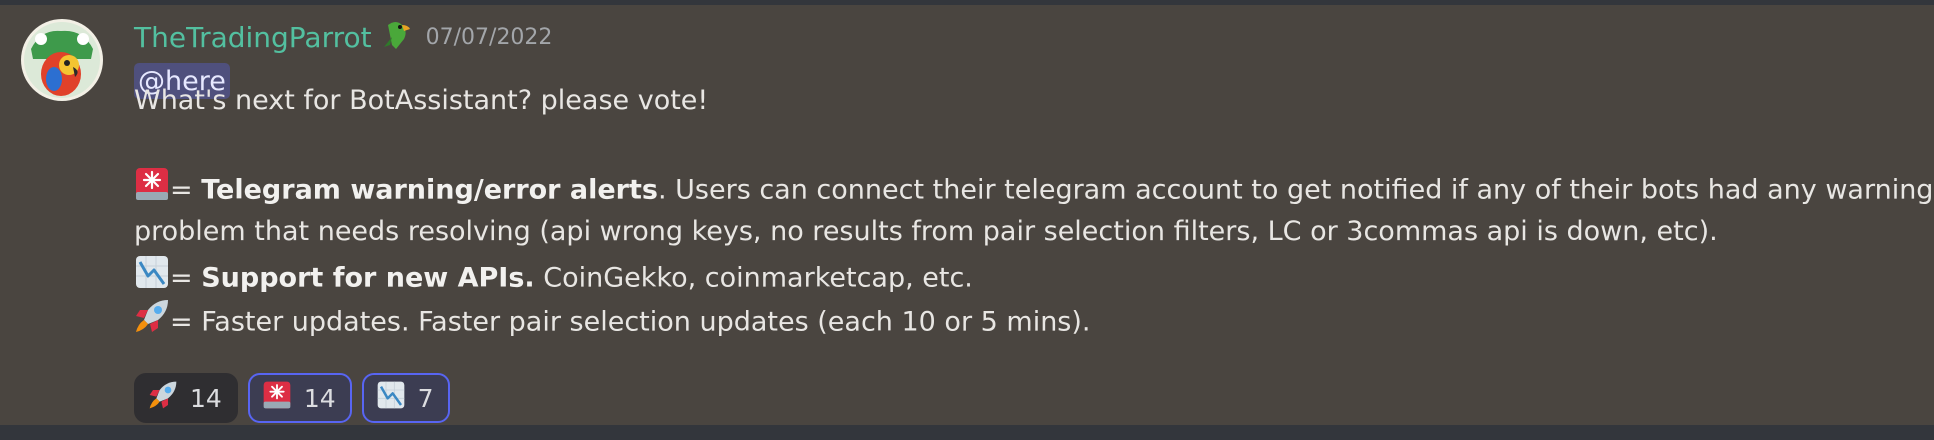 The height and width of the screenshot is (440, 1934). Describe the element at coordinates (429, 190) in the screenshot. I see `item-bold: Telegram warning/error alerts` at that location.